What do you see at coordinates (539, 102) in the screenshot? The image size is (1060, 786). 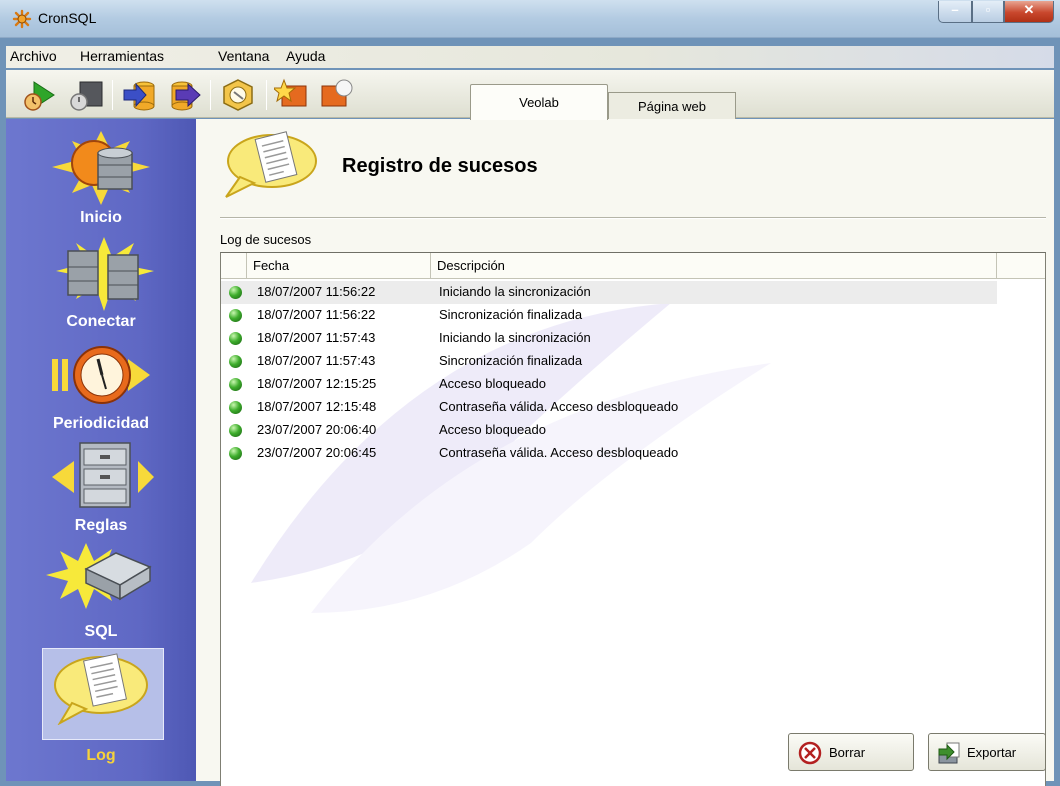 I see `tab-veolab: Veolab` at bounding box center [539, 102].